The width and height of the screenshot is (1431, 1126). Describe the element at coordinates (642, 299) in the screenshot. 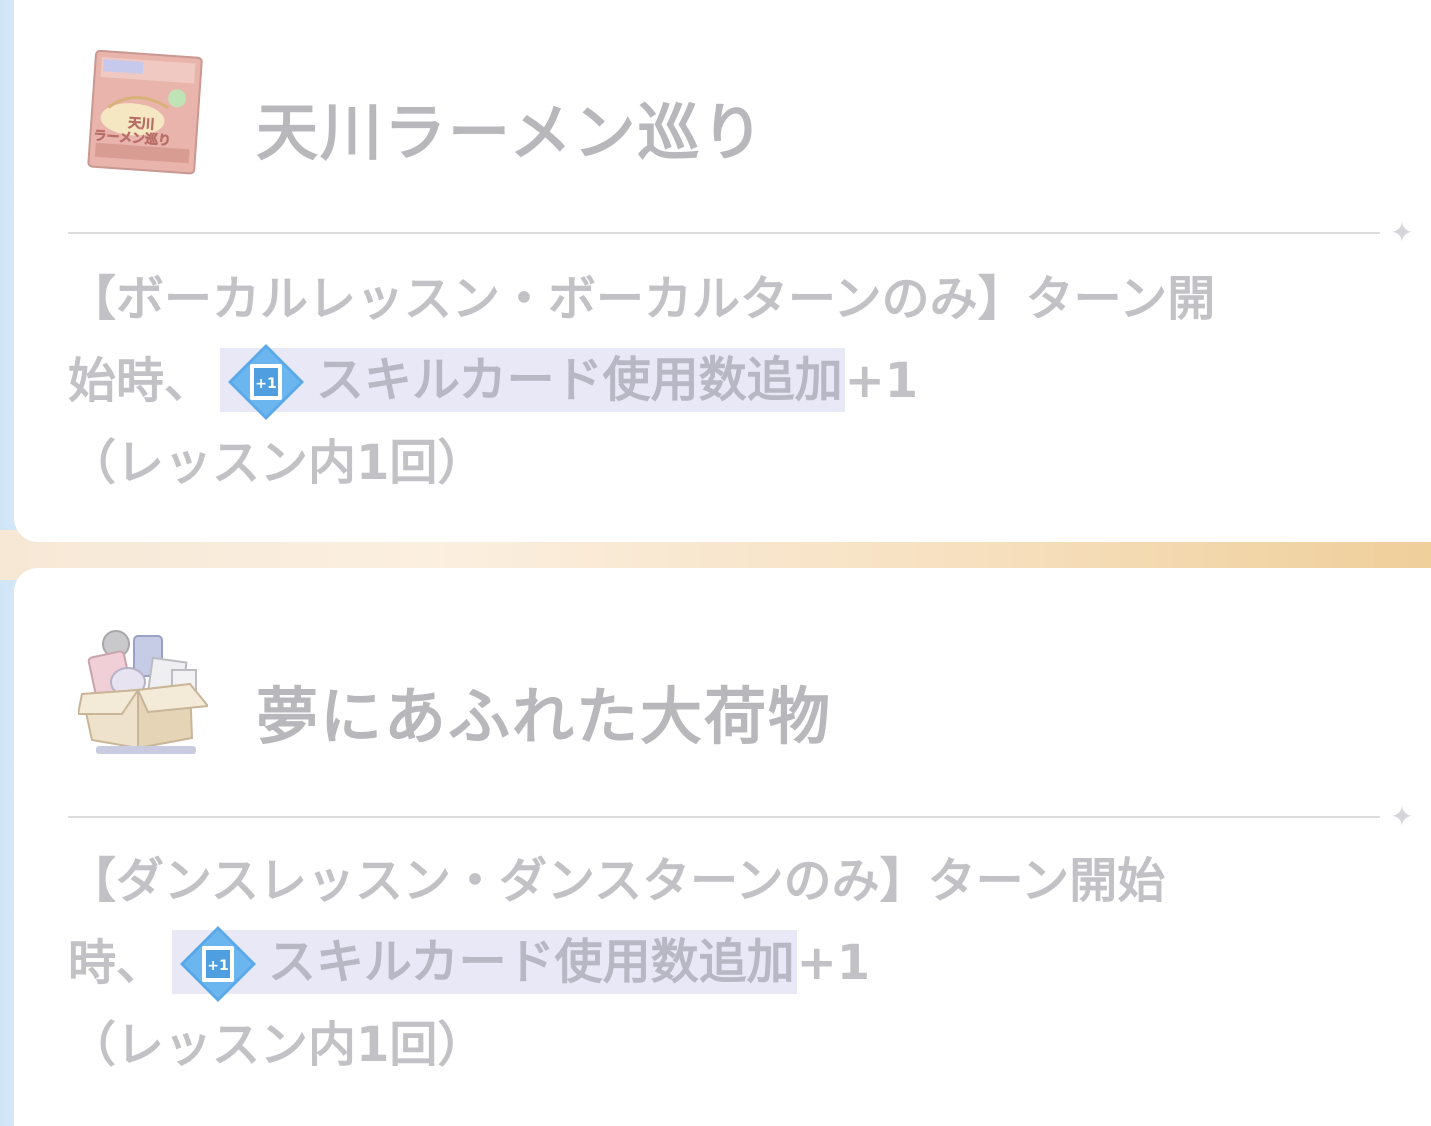

I see `description-line: 【ボーカルレッスン・ボーカルターンのみ】ターン開` at that location.